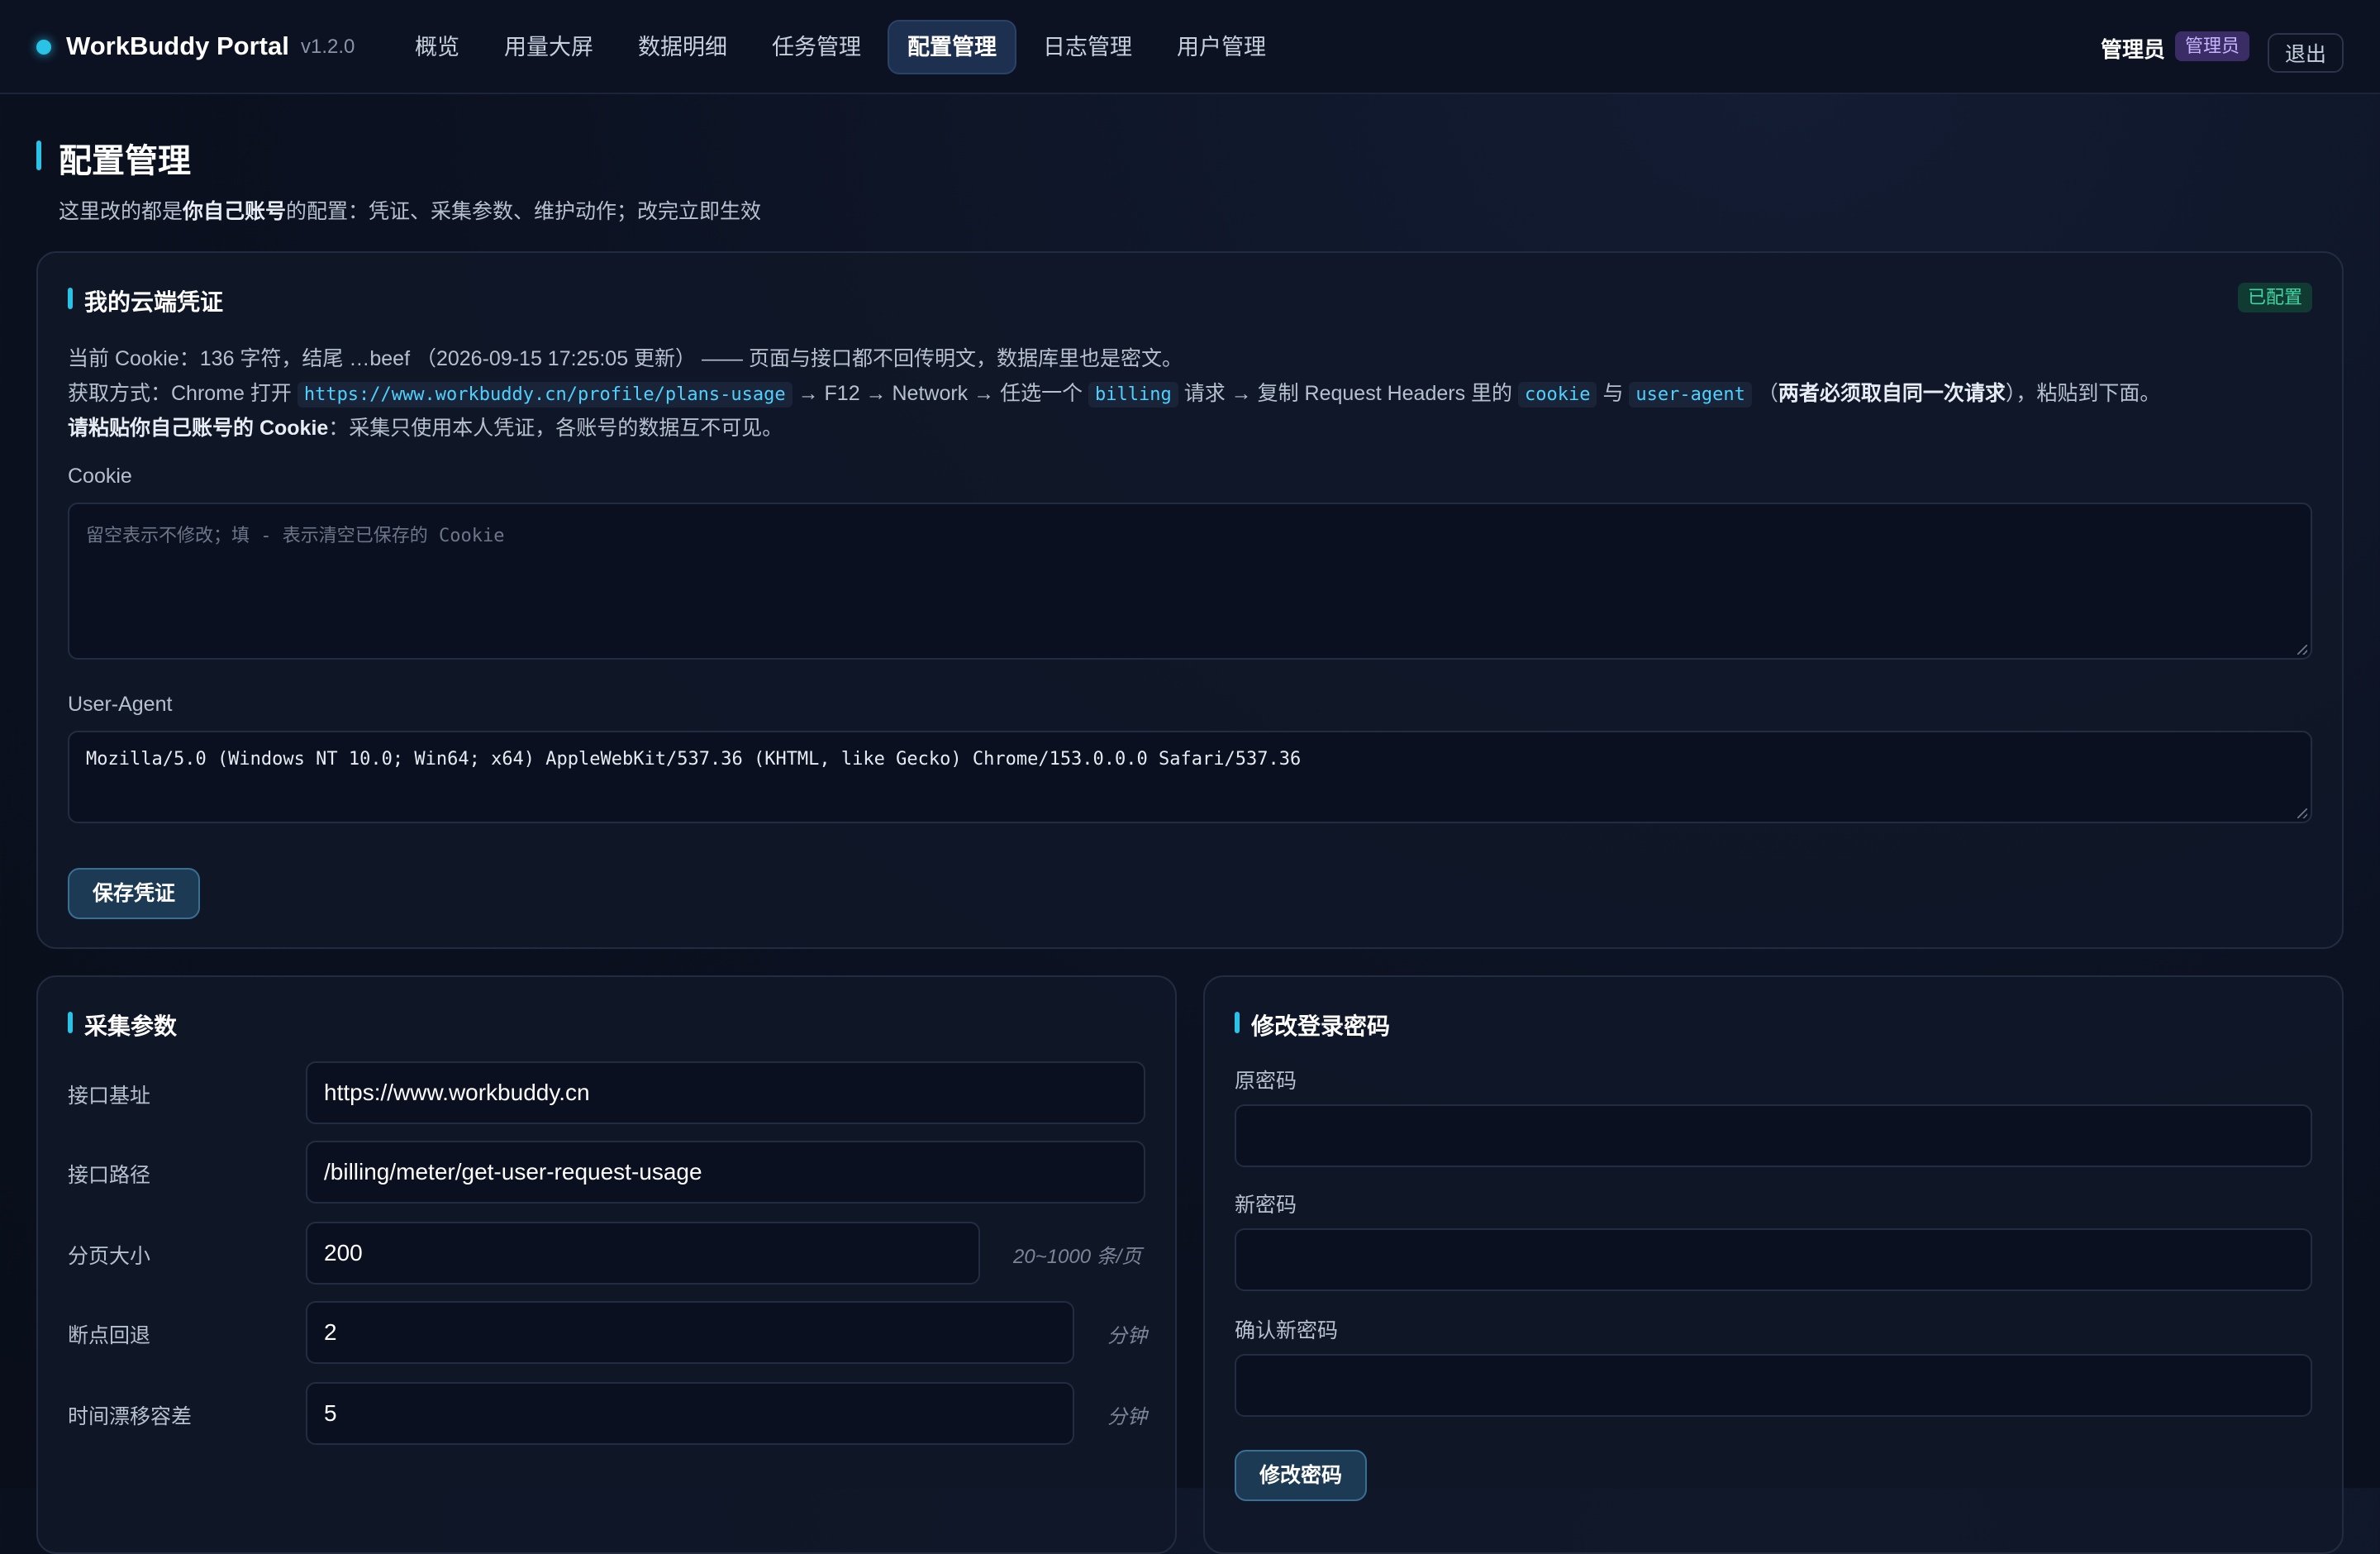 This screenshot has width=2380, height=1554. What do you see at coordinates (1190, 581) in the screenshot?
I see `cookie-textarea: 留空表示不修改；填 - 表示清空已保存的 Cookie` at bounding box center [1190, 581].